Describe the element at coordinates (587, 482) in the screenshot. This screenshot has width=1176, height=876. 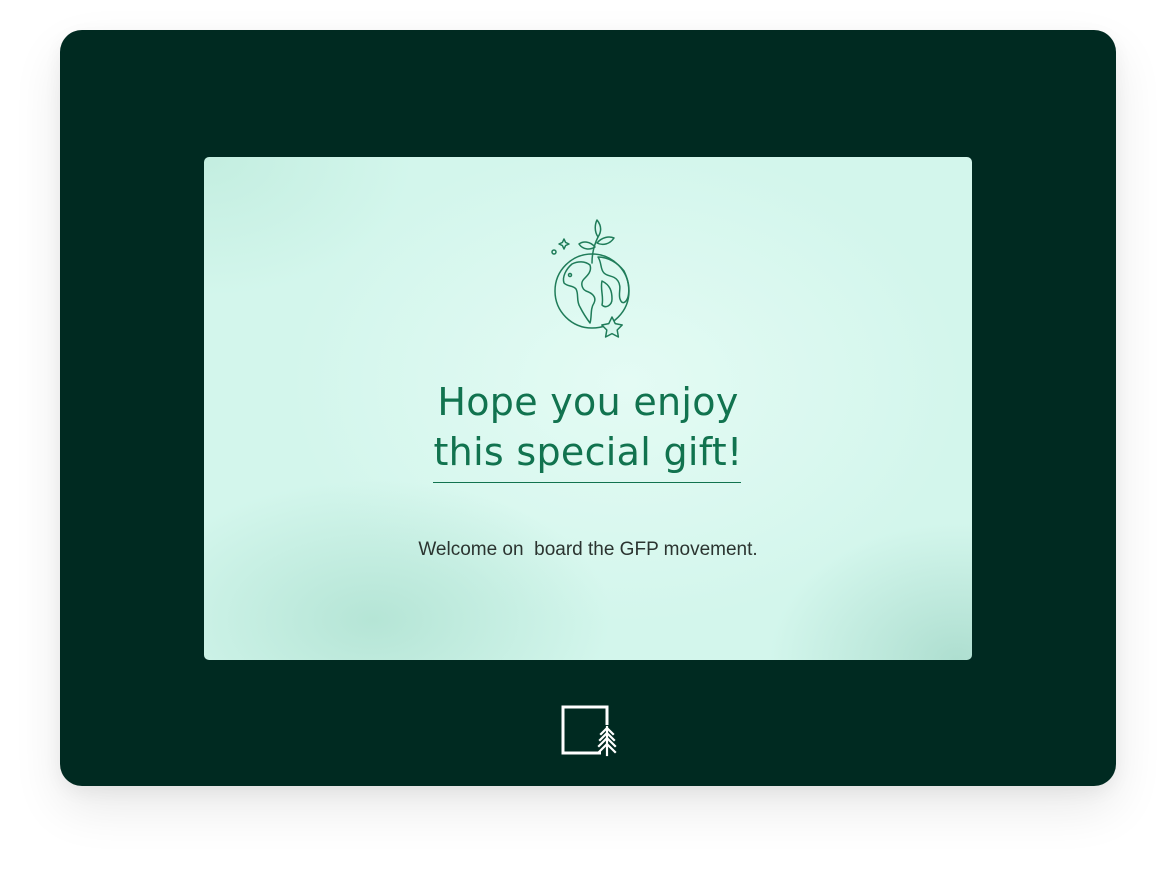
I see `heading-underline` at that location.